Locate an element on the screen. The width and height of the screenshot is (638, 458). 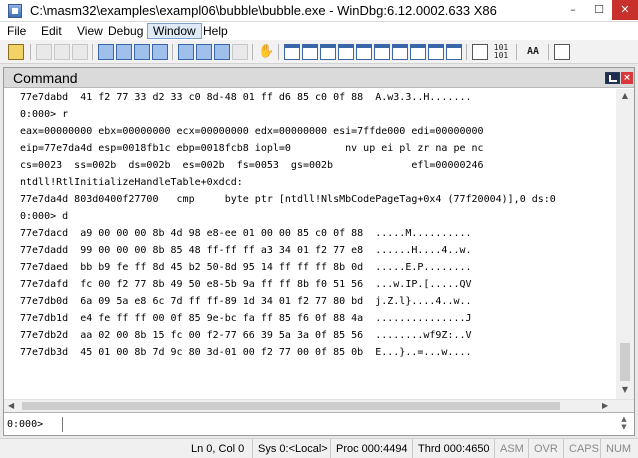
vertical-scroll-thumb is located at coordinates (625, 362).